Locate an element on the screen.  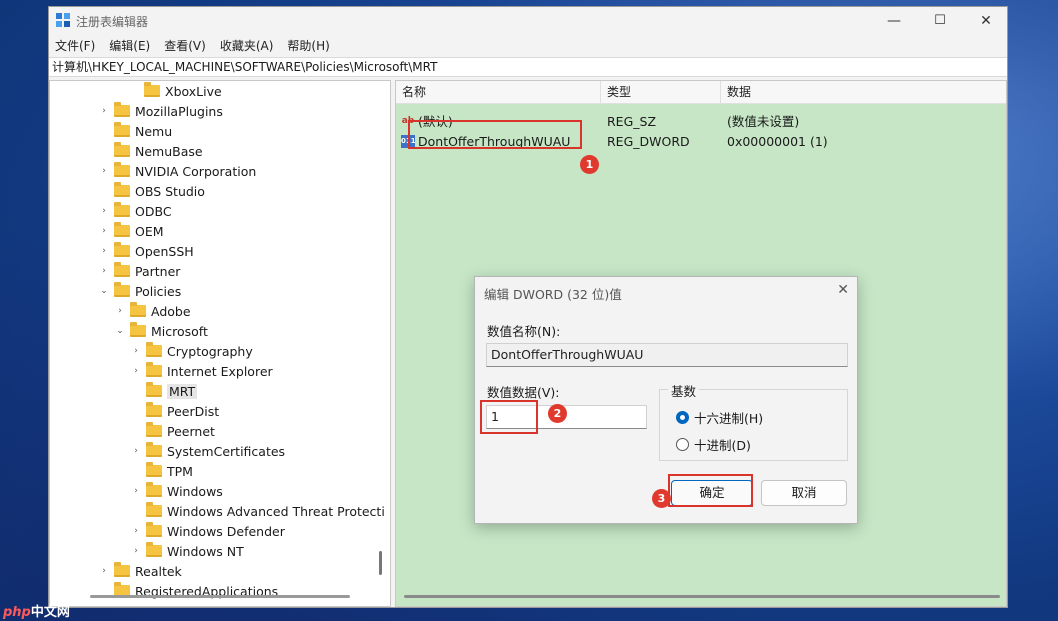
tree-item-label: OEM is located at coordinates (149, 231).